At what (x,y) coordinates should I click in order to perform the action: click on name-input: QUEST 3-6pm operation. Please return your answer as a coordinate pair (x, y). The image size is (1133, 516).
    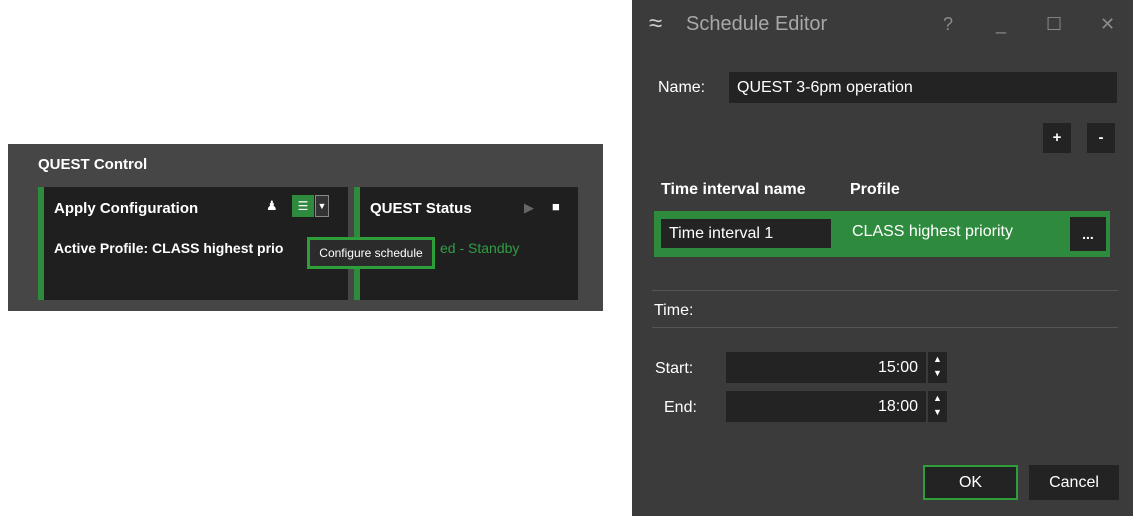
    Looking at the image, I should click on (923, 87).